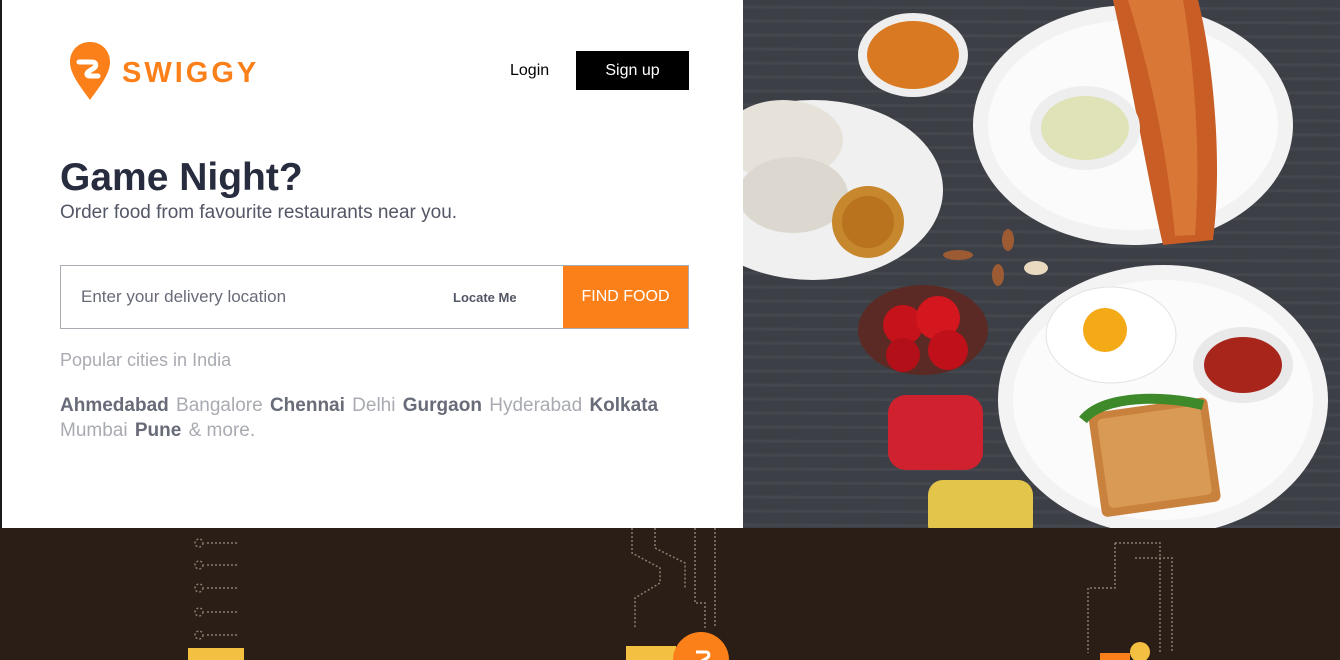 This screenshot has width=1340, height=660. What do you see at coordinates (373, 405) in the screenshot?
I see `city-link: Delhi` at bounding box center [373, 405].